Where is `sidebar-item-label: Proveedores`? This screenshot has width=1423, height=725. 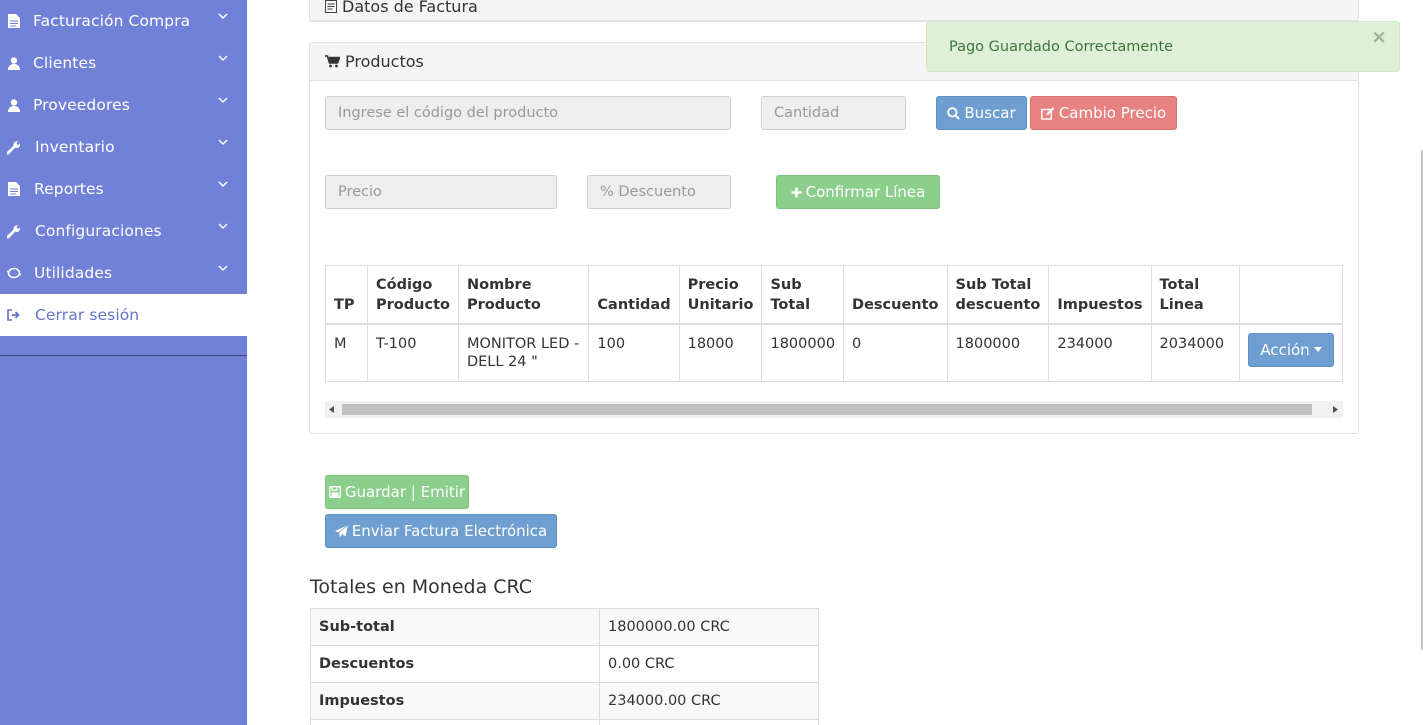 sidebar-item-label: Proveedores is located at coordinates (81, 105).